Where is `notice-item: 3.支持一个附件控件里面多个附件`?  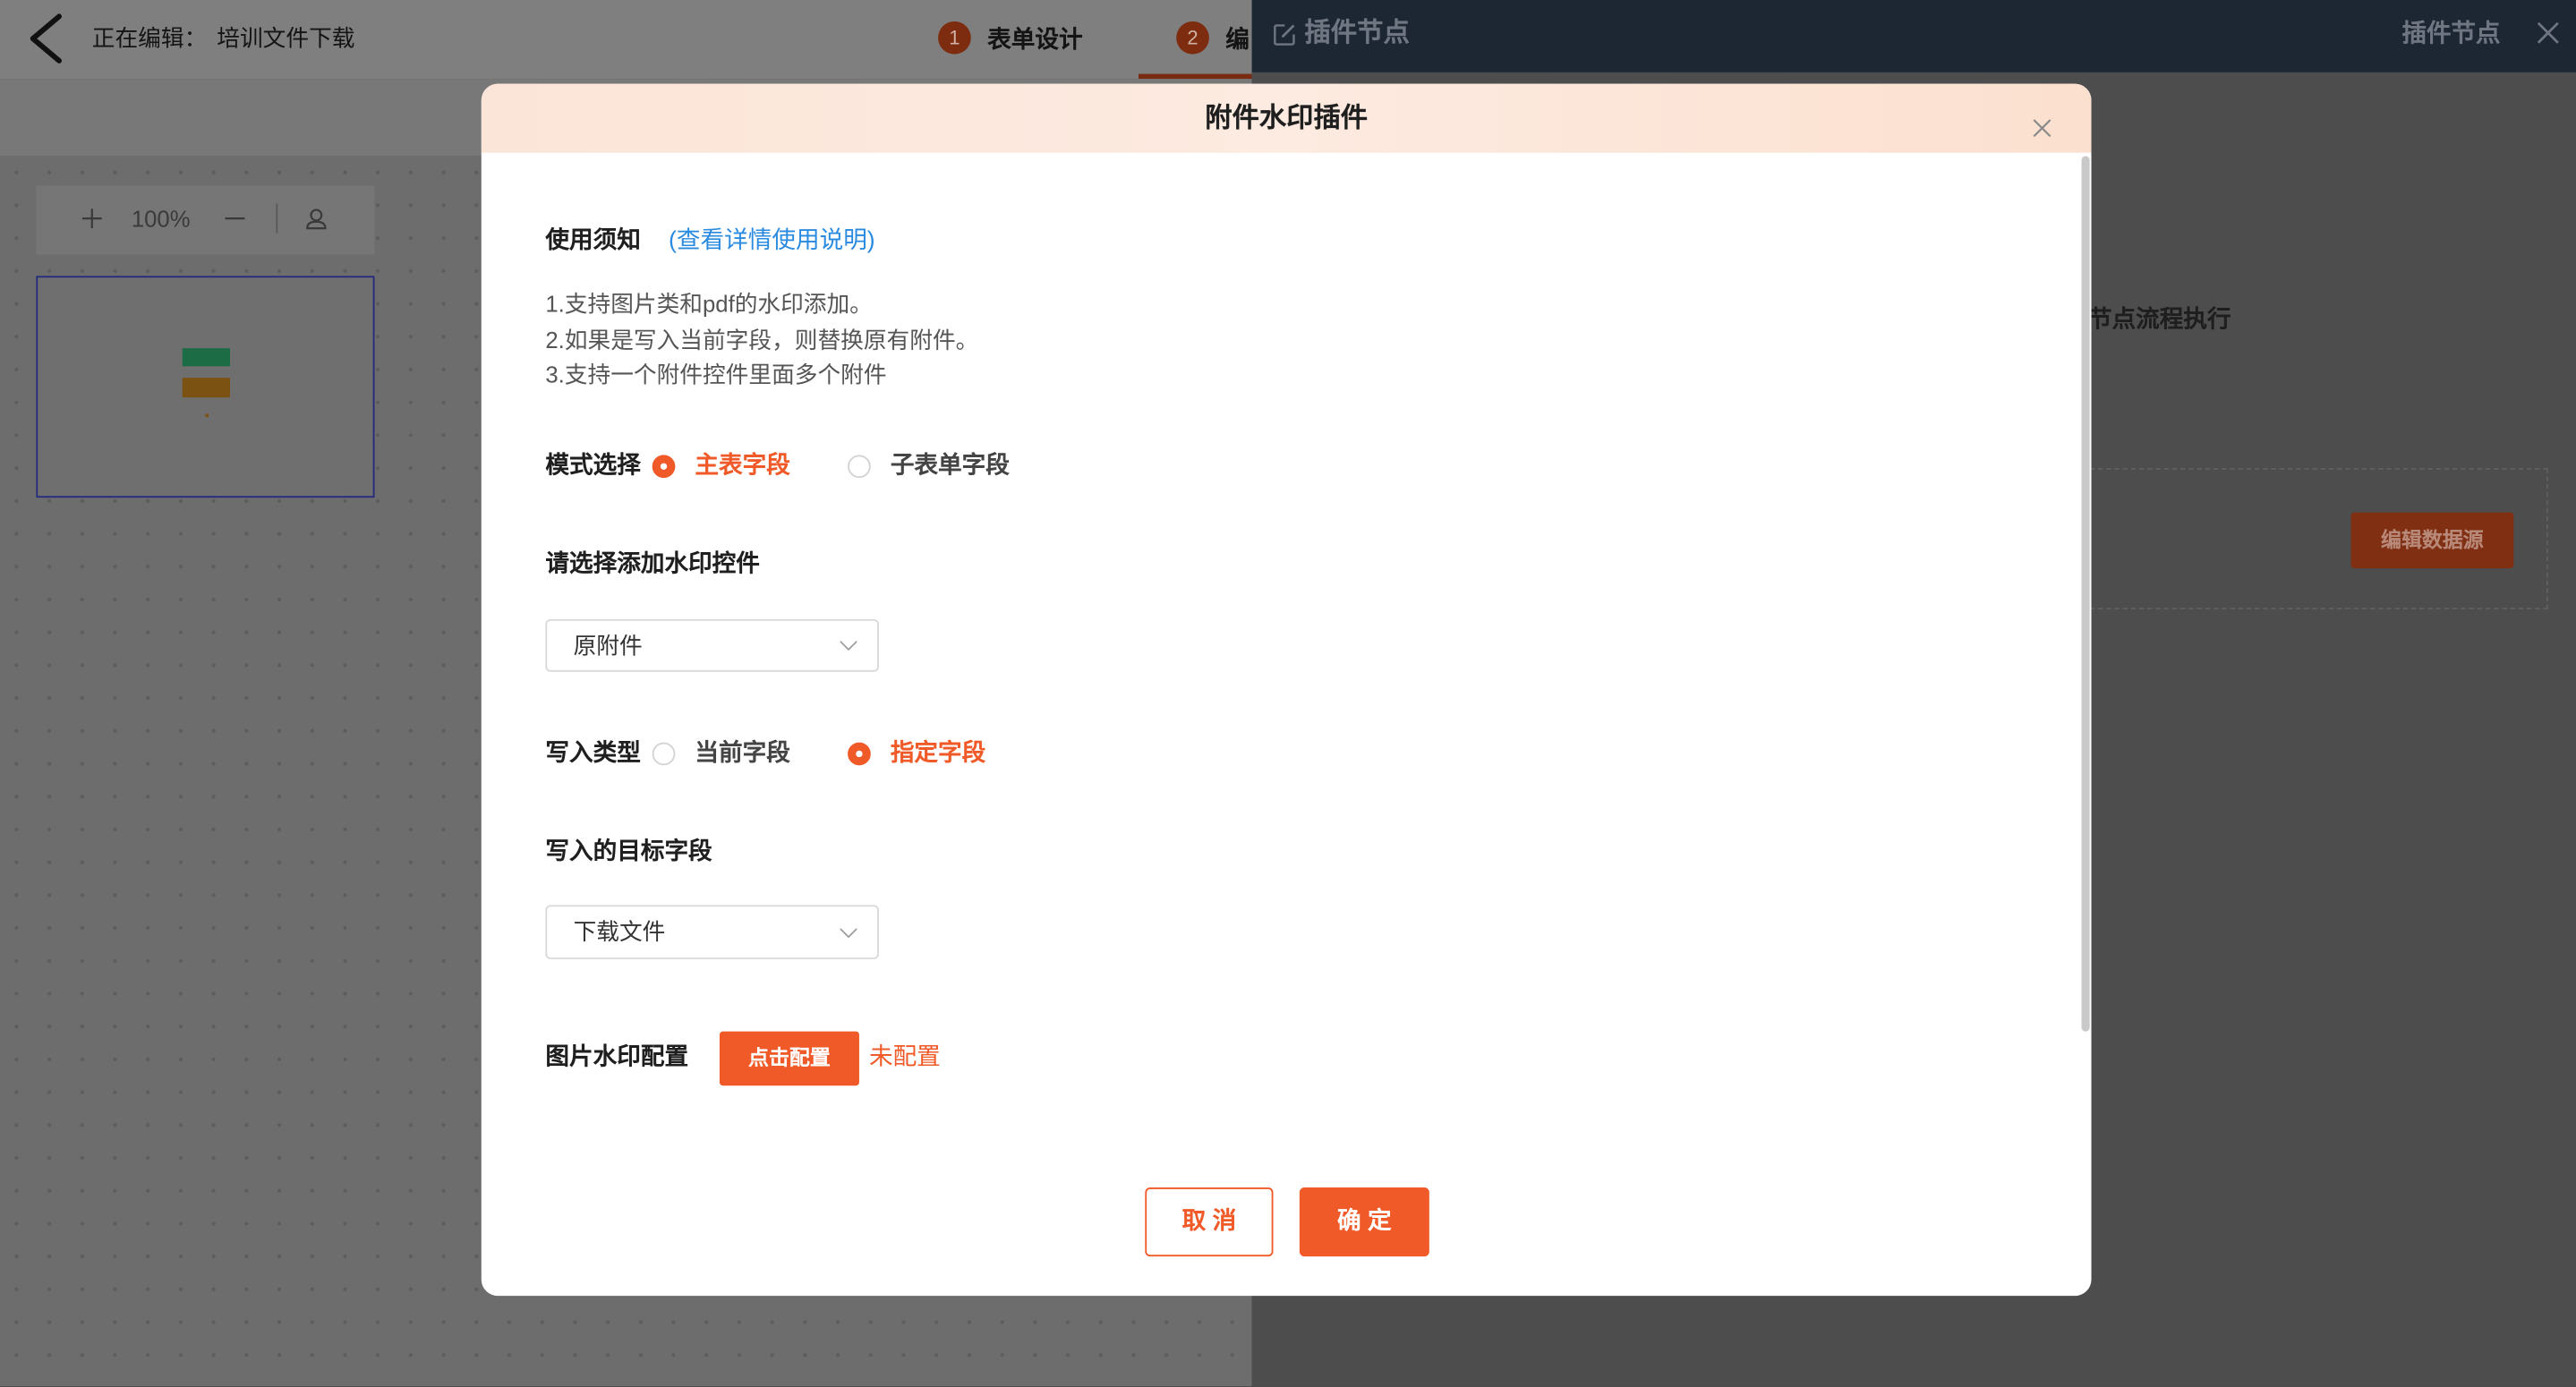
notice-item: 3.支持一个附件控件里面多个附件 is located at coordinates (716, 375).